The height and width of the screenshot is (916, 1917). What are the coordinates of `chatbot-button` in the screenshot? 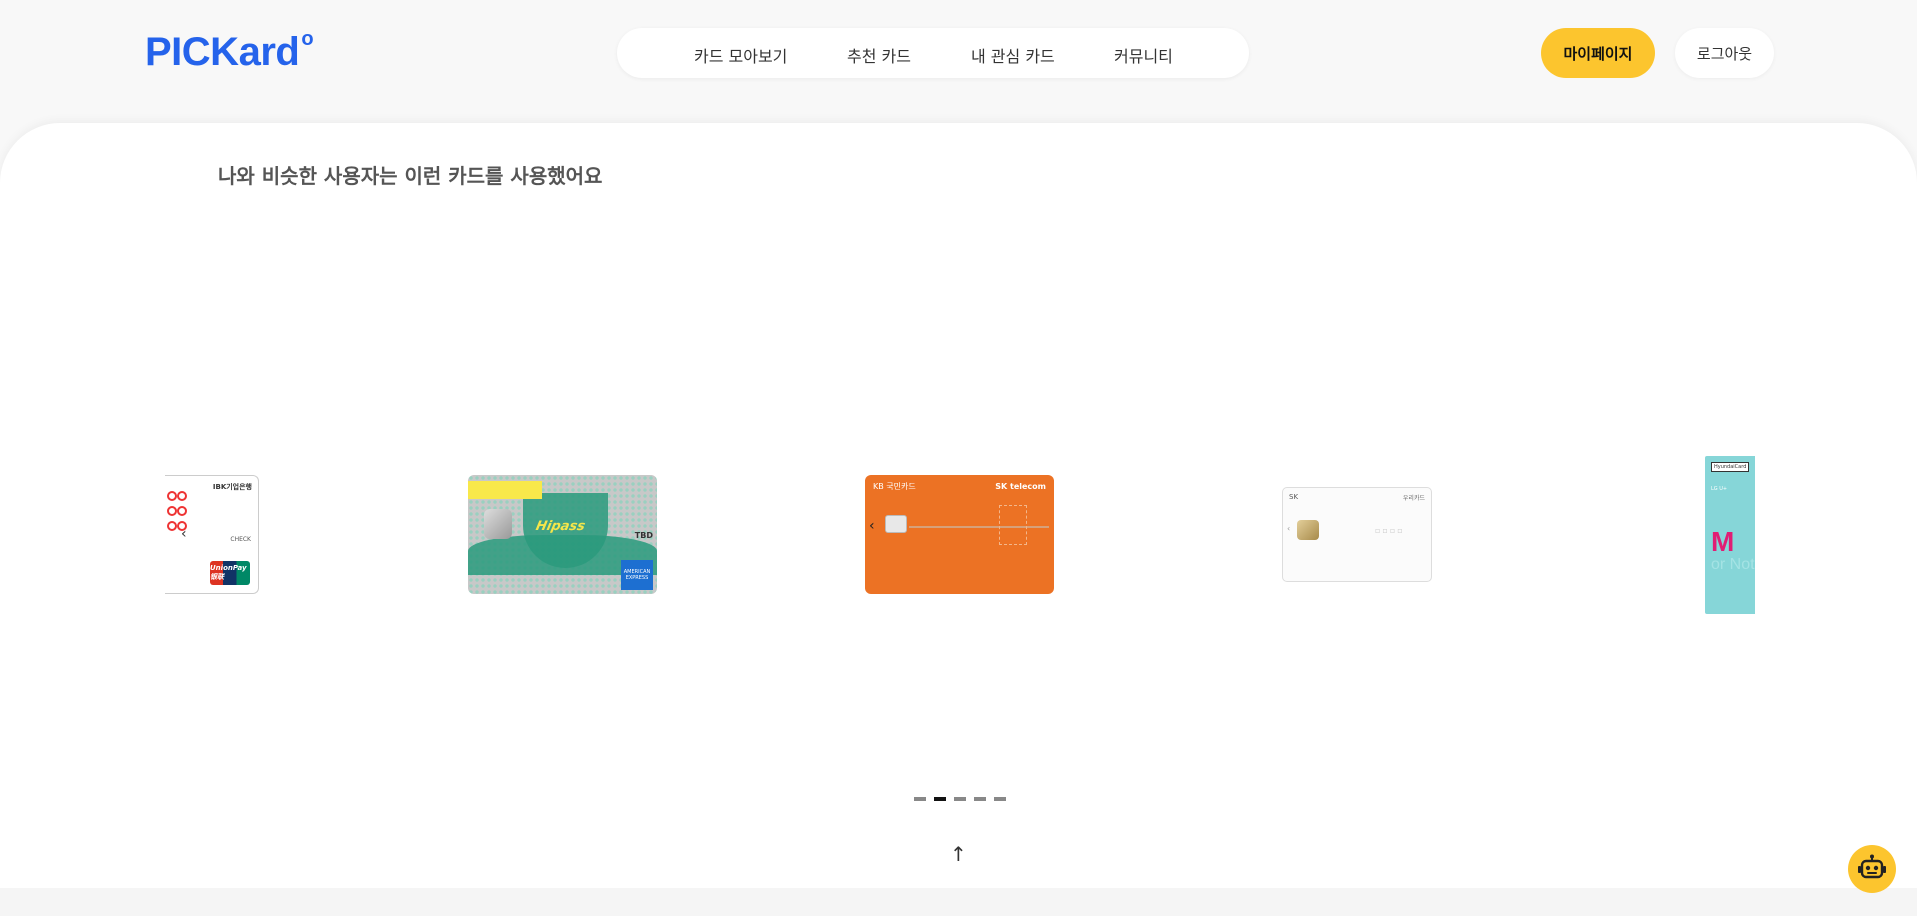 It's located at (1872, 869).